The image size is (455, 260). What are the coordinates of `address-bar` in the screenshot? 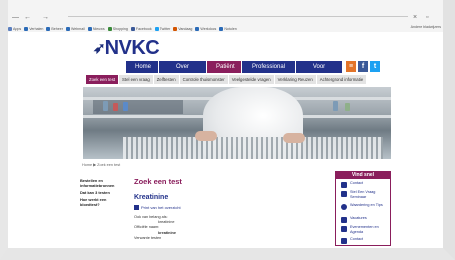 It's located at (238, 16).